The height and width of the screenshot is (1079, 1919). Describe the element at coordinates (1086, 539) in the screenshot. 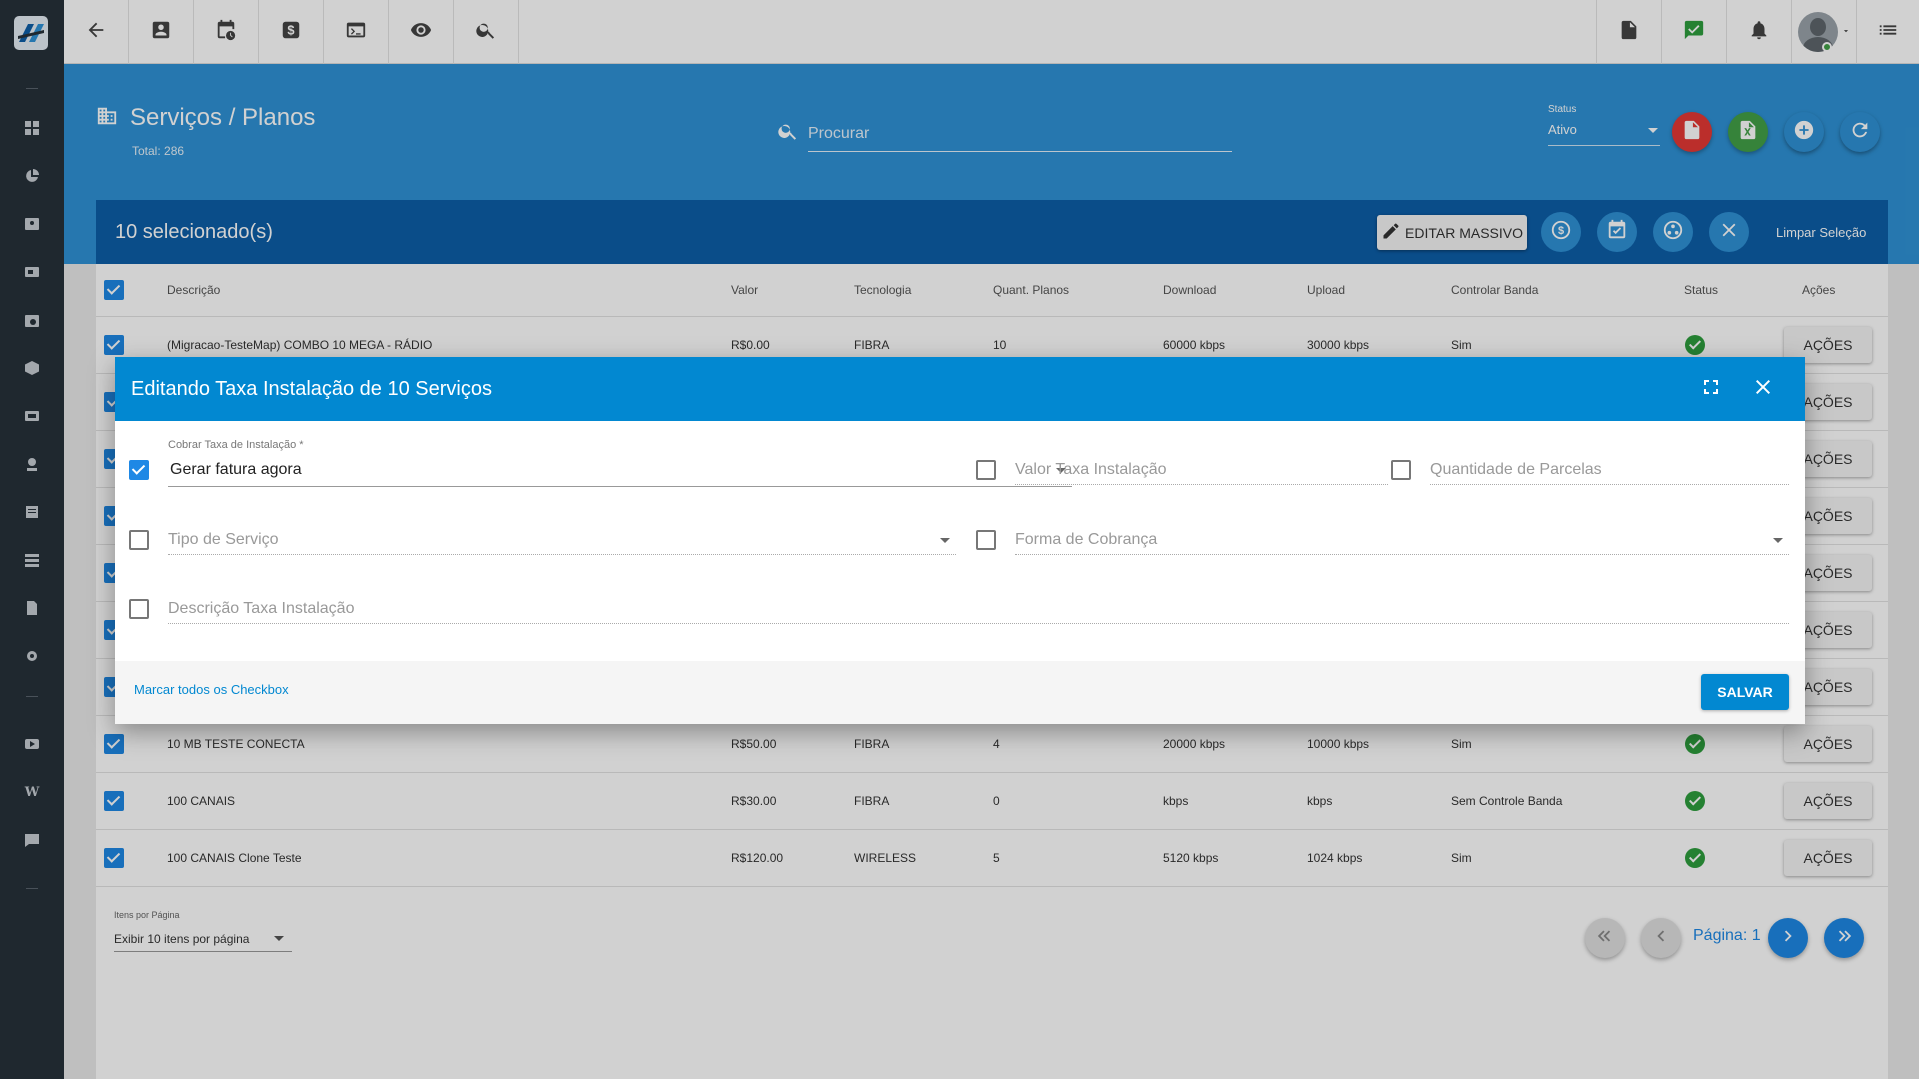

I see `forma-cobranca-placeholder: Forma de Cobrança` at that location.